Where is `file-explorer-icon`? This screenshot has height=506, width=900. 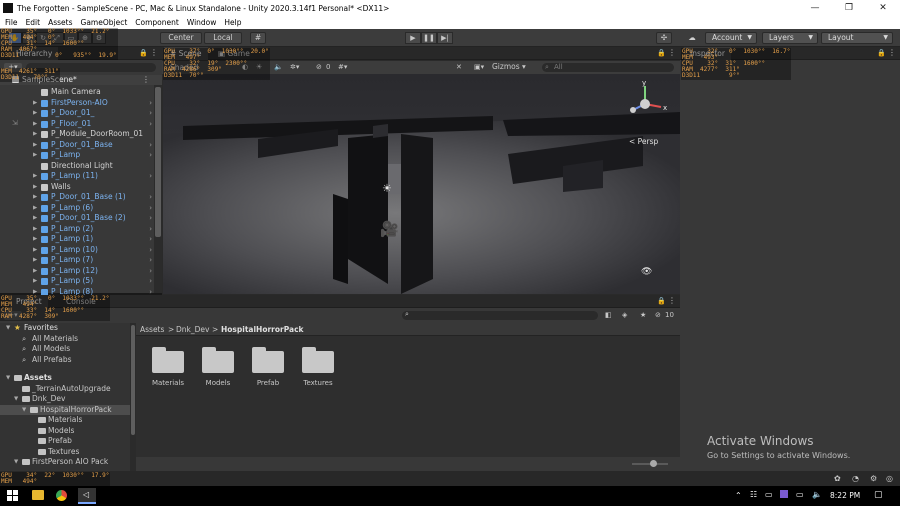 file-explorer-icon is located at coordinates (38, 495).